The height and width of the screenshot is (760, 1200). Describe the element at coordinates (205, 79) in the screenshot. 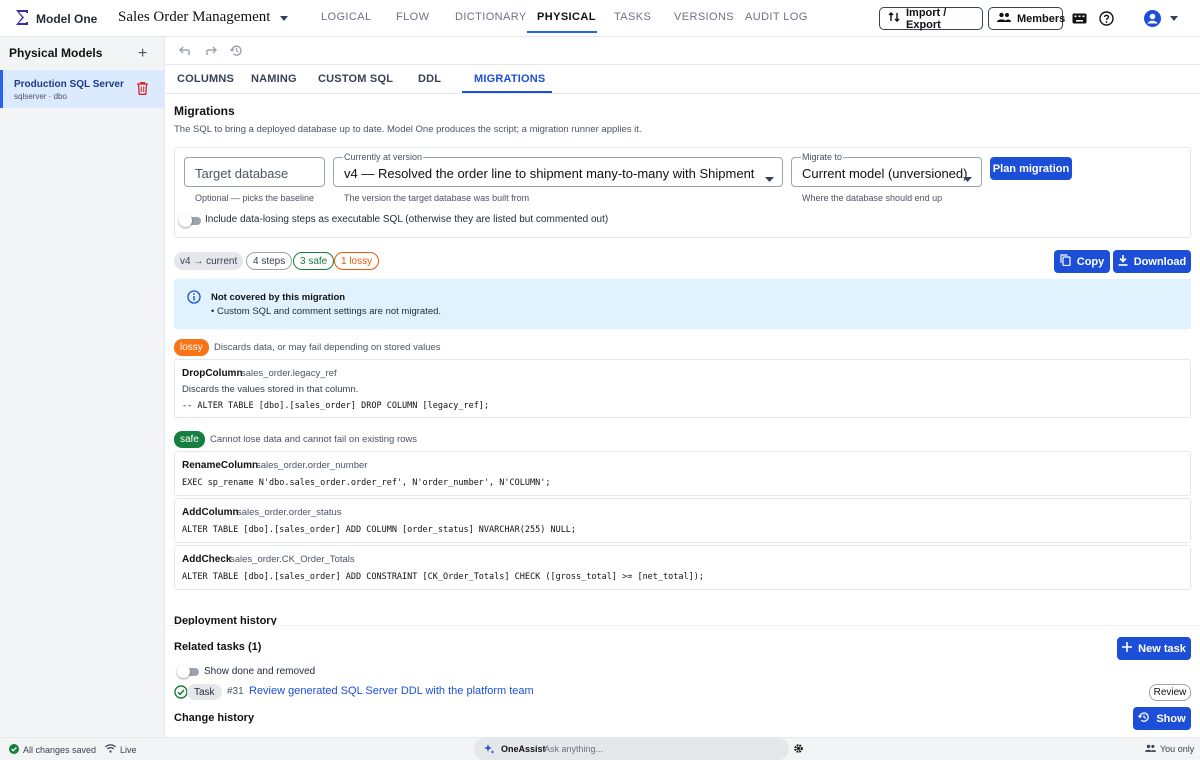

I see `subtab-columns: COLUMNS` at that location.